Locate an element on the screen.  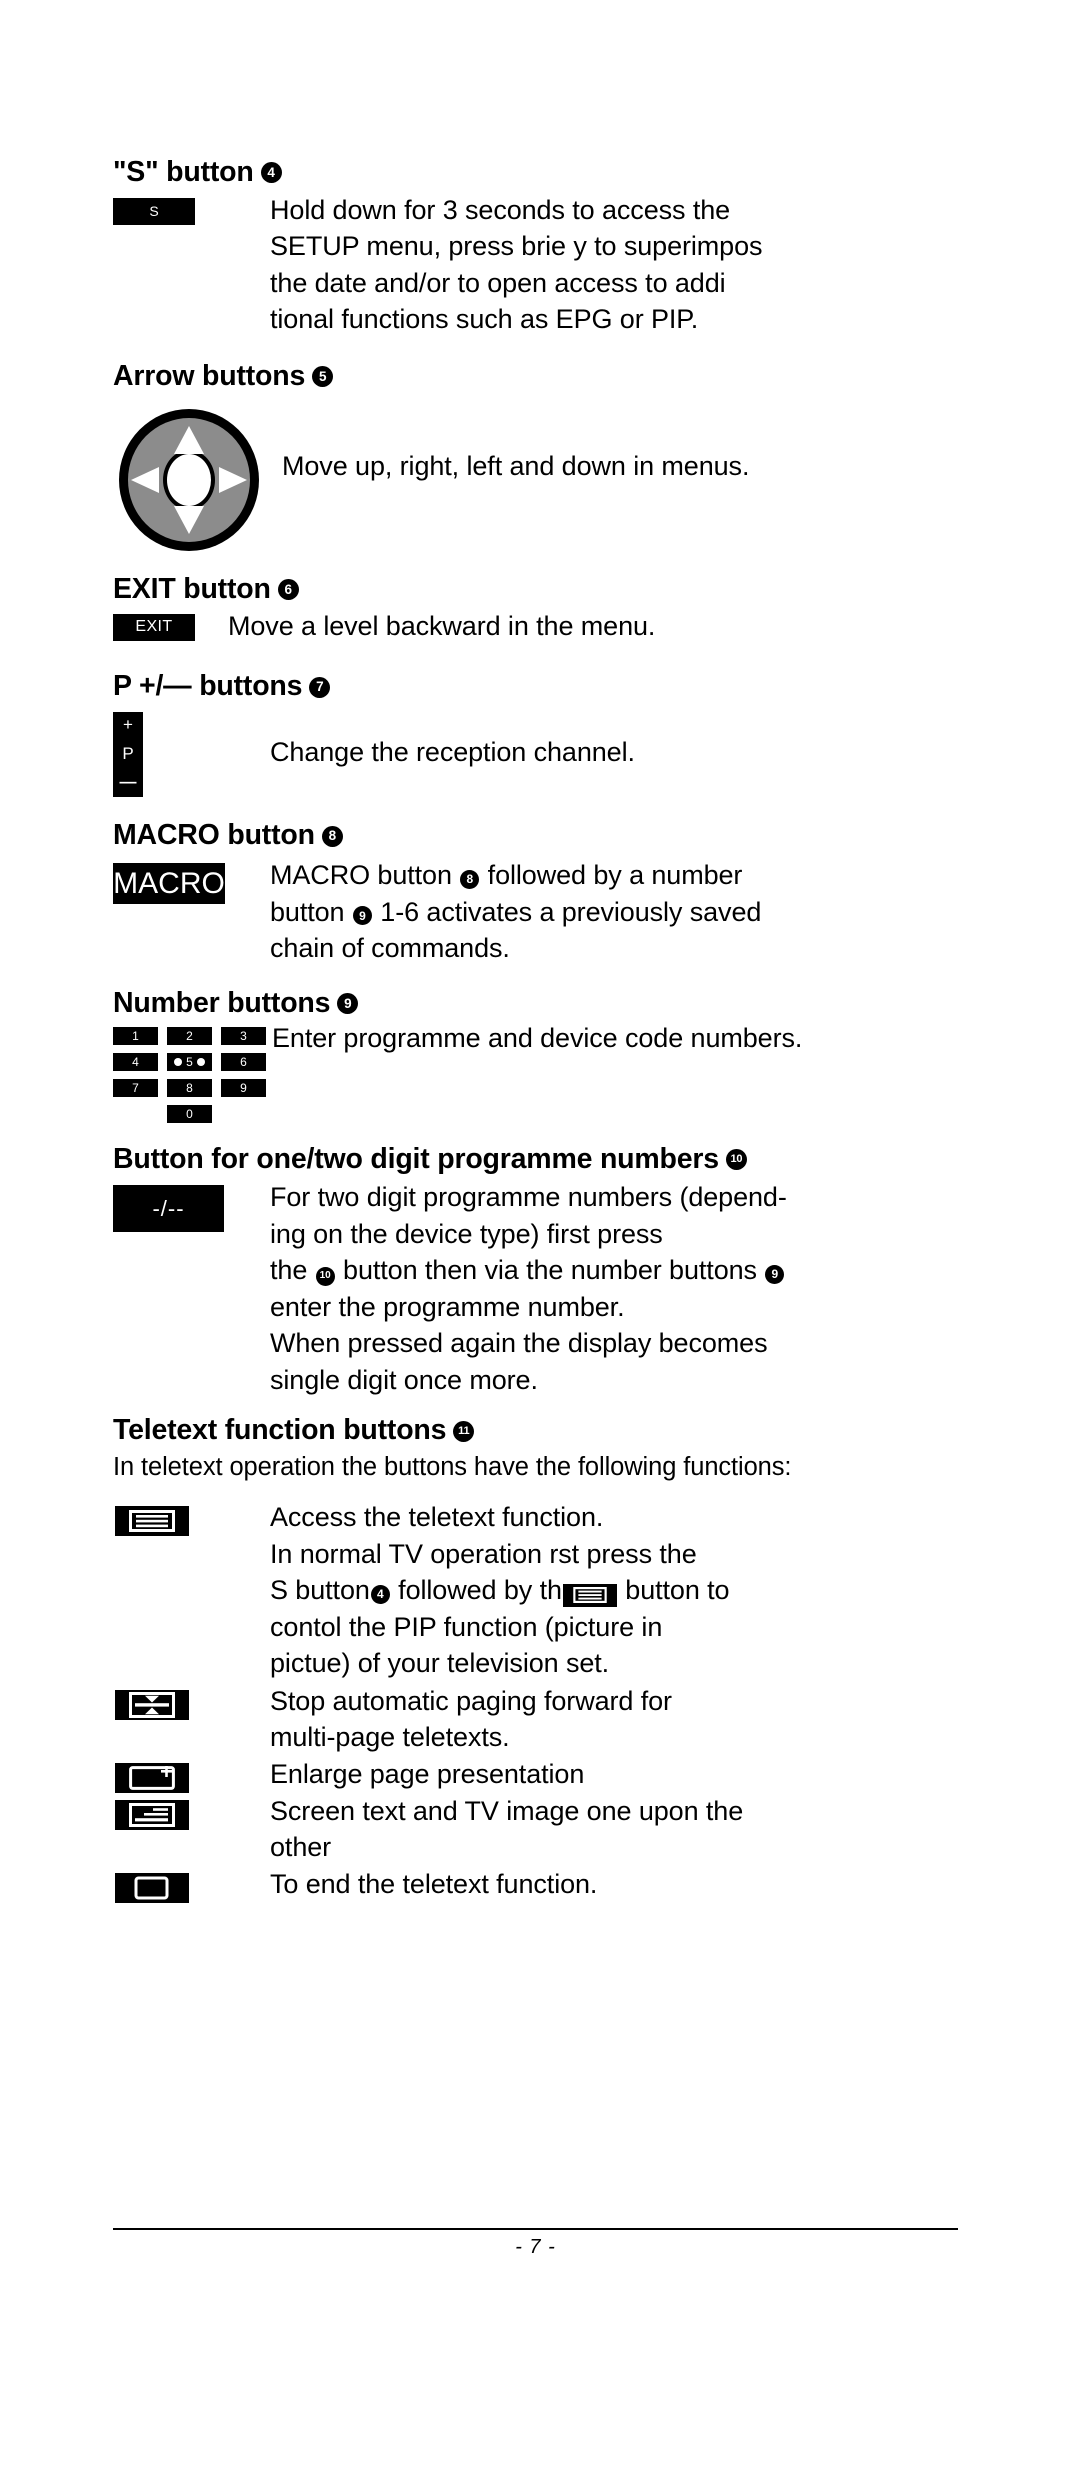
teletext-mix-glyph is located at coordinates (152, 1814).